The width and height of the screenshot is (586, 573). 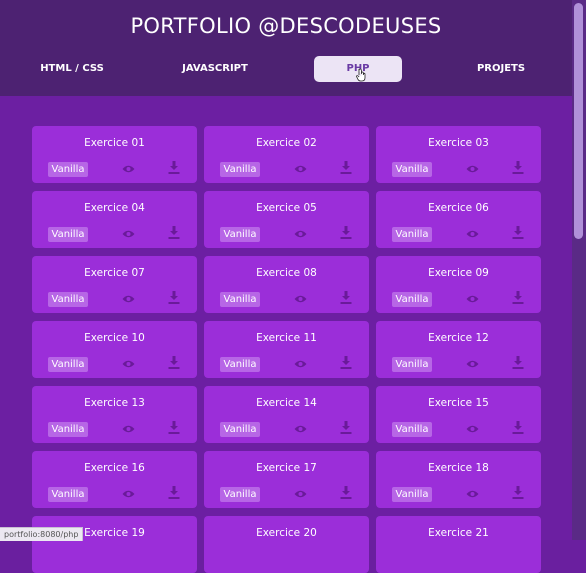 I want to click on exercise-title: Exercice 09, so click(x=458, y=273).